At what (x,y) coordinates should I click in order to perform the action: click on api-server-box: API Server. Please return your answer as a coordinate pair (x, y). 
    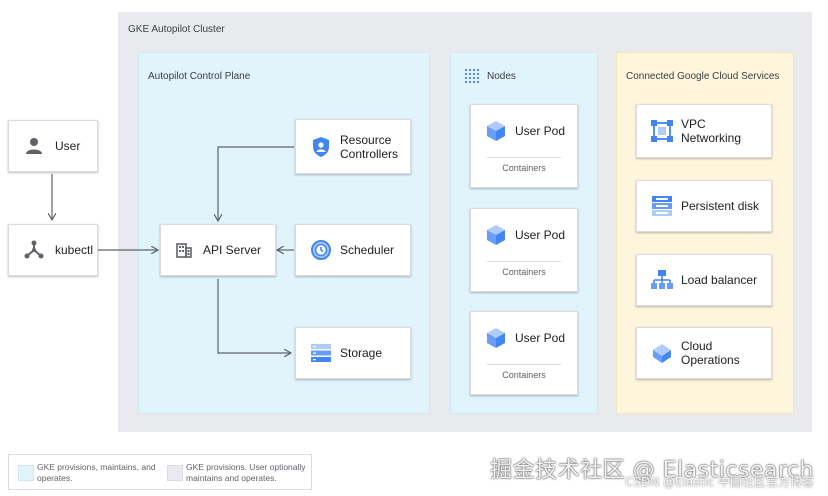
    Looking at the image, I should click on (218, 250).